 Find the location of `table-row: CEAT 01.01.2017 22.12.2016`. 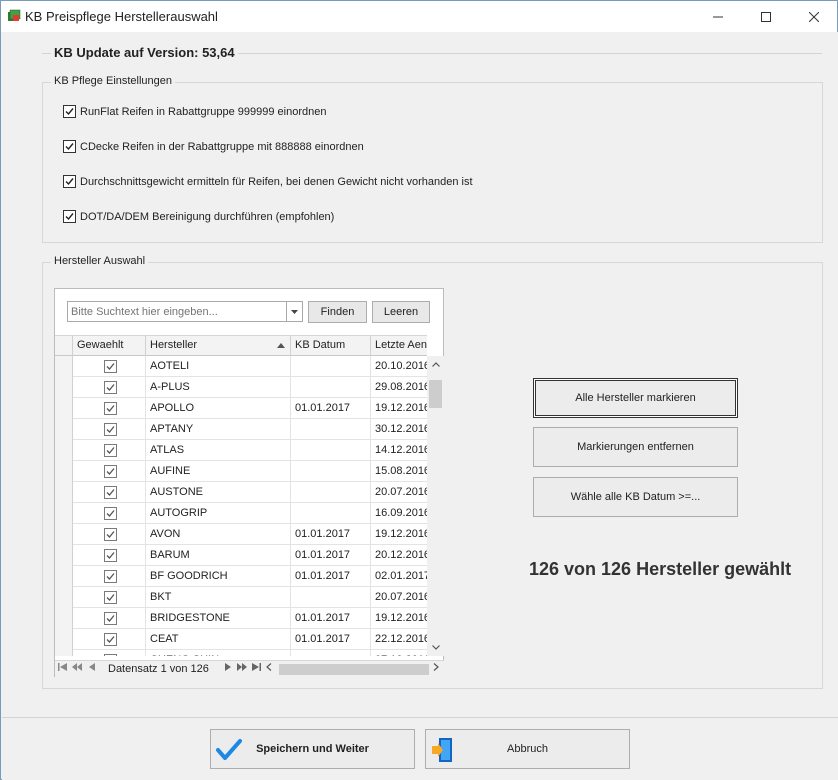

table-row: CEAT 01.01.2017 22.12.2016 is located at coordinates (241, 639).